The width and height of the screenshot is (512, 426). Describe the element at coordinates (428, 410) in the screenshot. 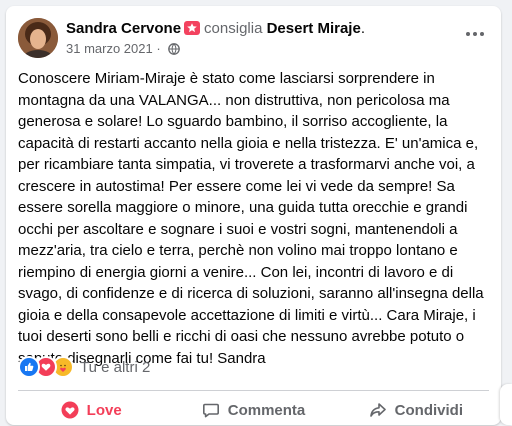

I see `share-label: Condividi` at that location.